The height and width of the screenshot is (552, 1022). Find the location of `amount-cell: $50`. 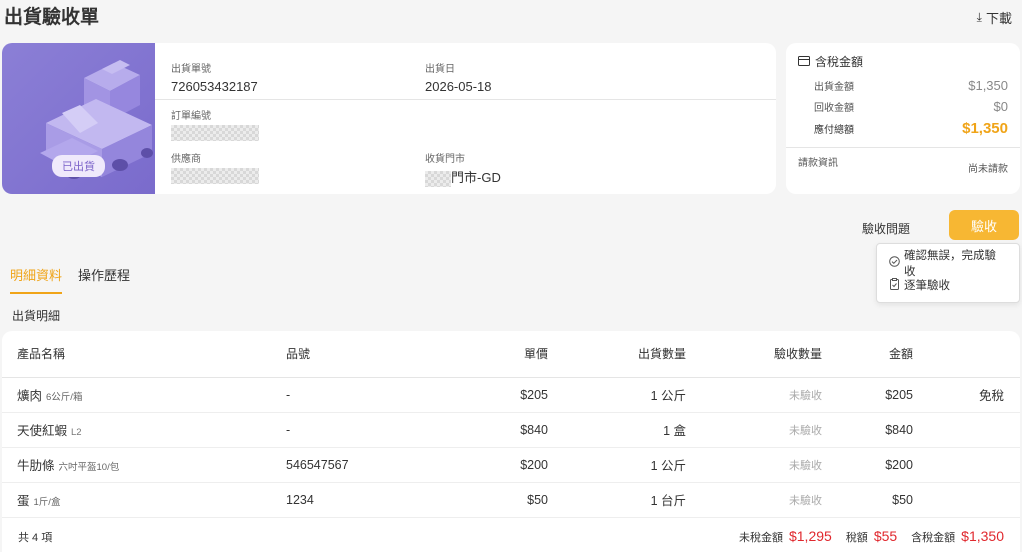

amount-cell: $50 is located at coordinates (867, 500).